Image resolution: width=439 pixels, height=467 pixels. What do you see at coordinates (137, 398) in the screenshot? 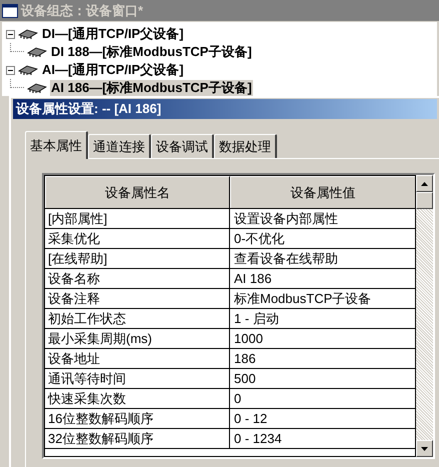
I see `table-cell: 快速采集次数` at bounding box center [137, 398].